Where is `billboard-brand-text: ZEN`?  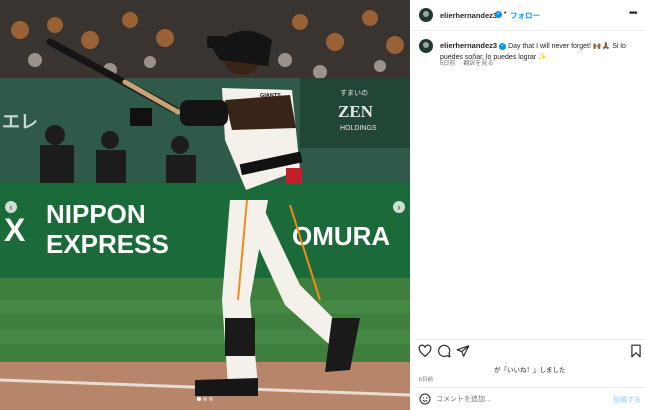
billboard-brand-text: ZEN is located at coordinates (356, 111).